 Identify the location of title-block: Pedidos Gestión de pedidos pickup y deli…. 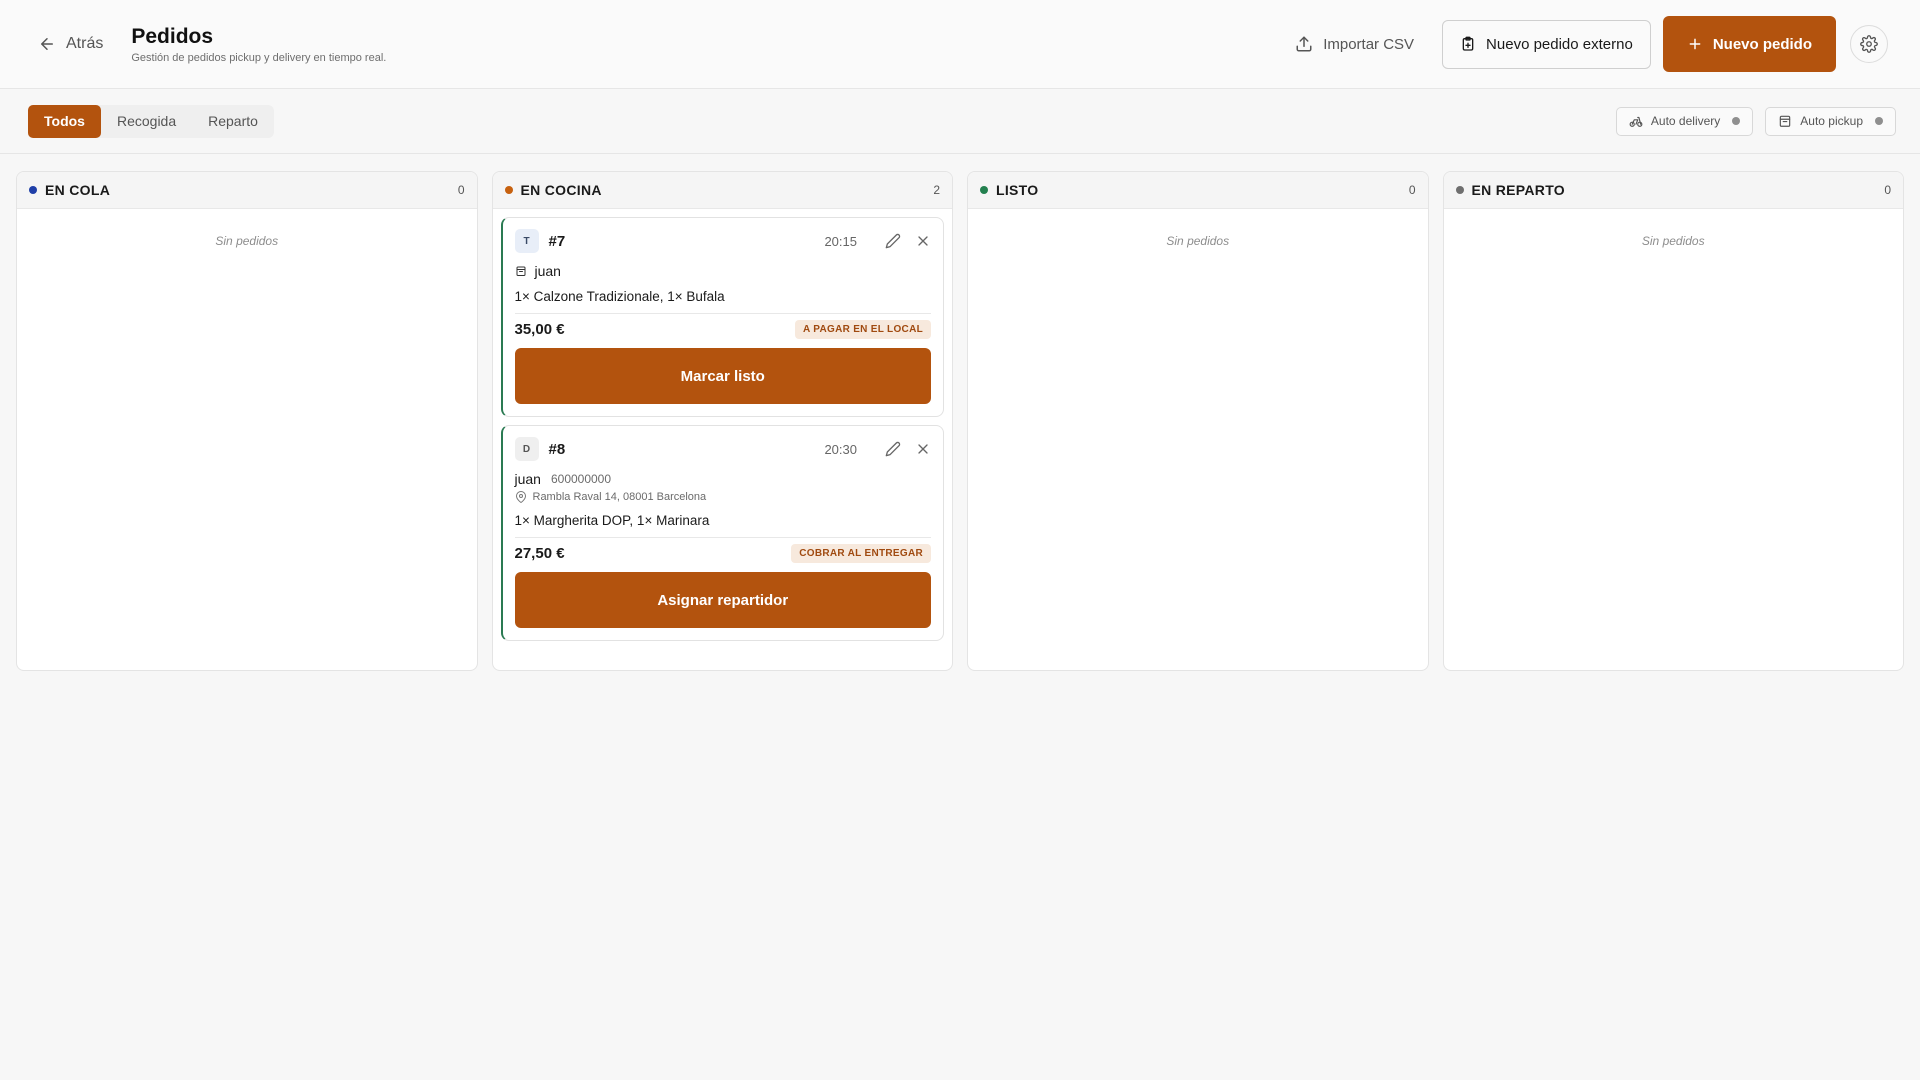
(258, 44).